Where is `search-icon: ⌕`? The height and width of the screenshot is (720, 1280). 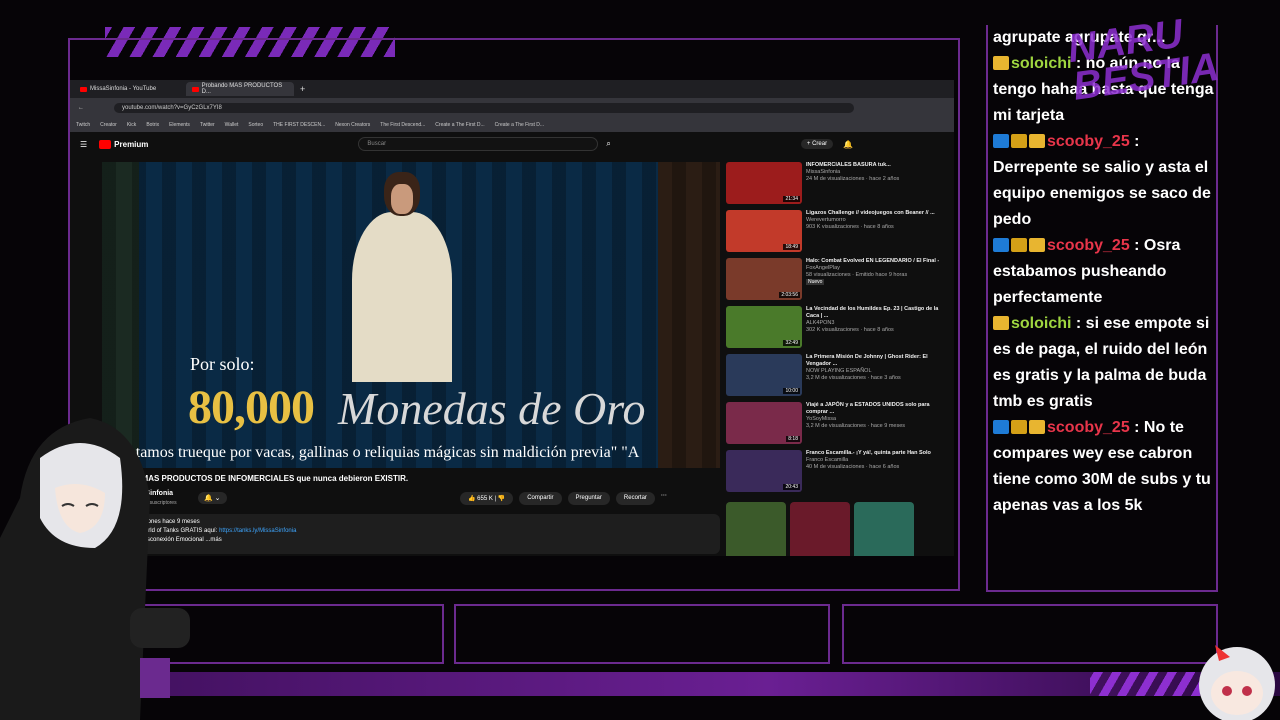
search-icon: ⌕ is located at coordinates (608, 144).